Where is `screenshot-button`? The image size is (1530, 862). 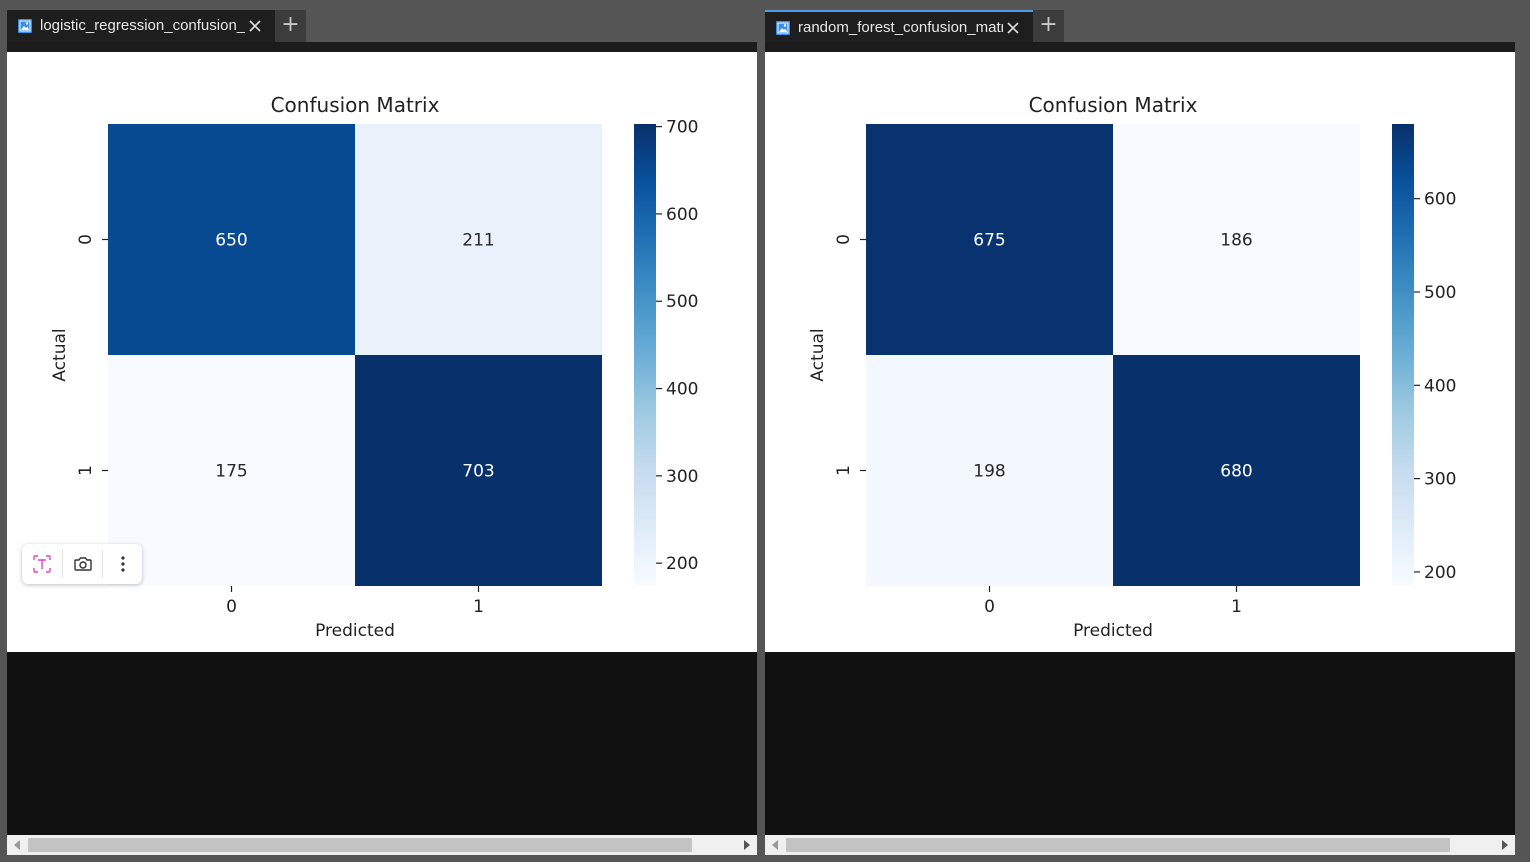 screenshot-button is located at coordinates (83, 564).